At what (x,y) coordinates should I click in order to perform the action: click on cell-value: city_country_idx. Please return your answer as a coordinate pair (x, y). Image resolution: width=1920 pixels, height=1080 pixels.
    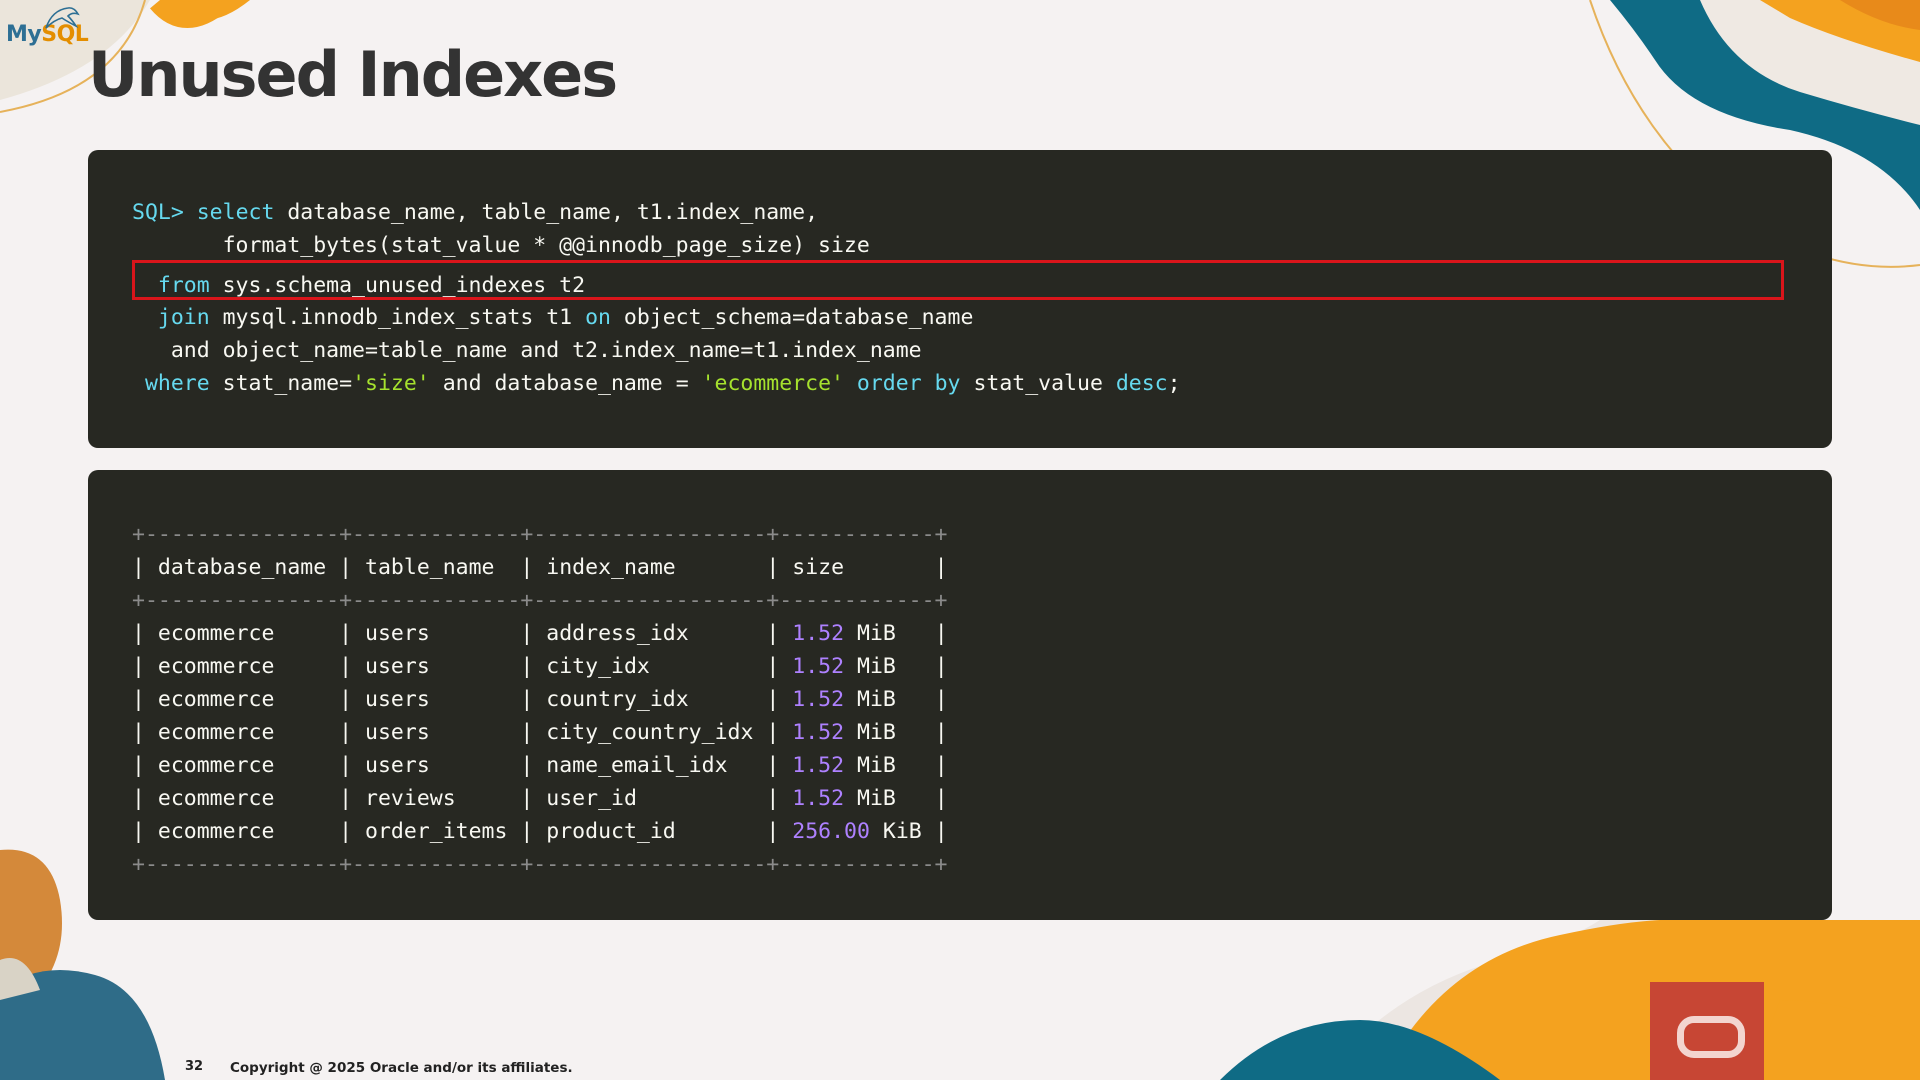
    Looking at the image, I should click on (650, 732).